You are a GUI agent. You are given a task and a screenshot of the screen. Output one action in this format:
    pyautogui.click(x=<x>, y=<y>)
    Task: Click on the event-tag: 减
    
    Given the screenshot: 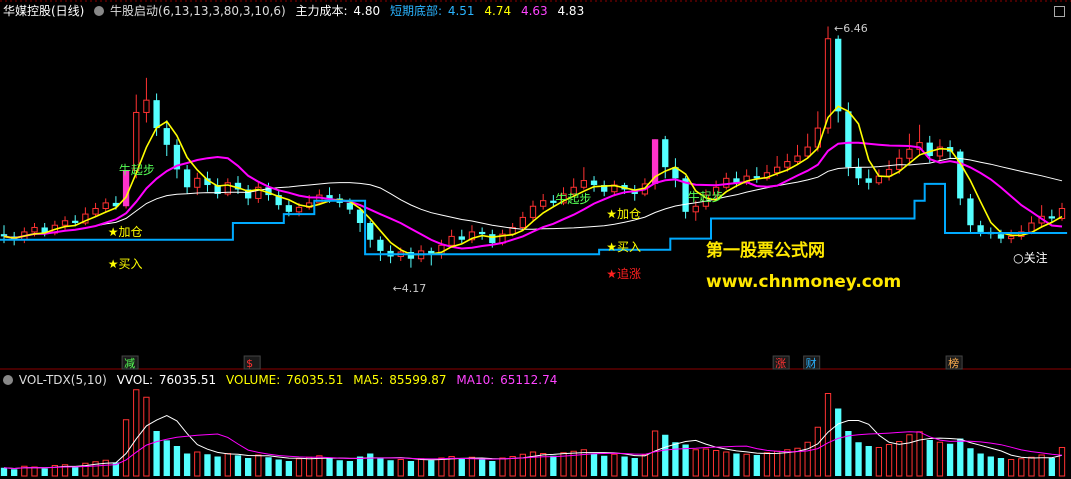 What is the action you would take?
    pyautogui.click(x=129, y=363)
    